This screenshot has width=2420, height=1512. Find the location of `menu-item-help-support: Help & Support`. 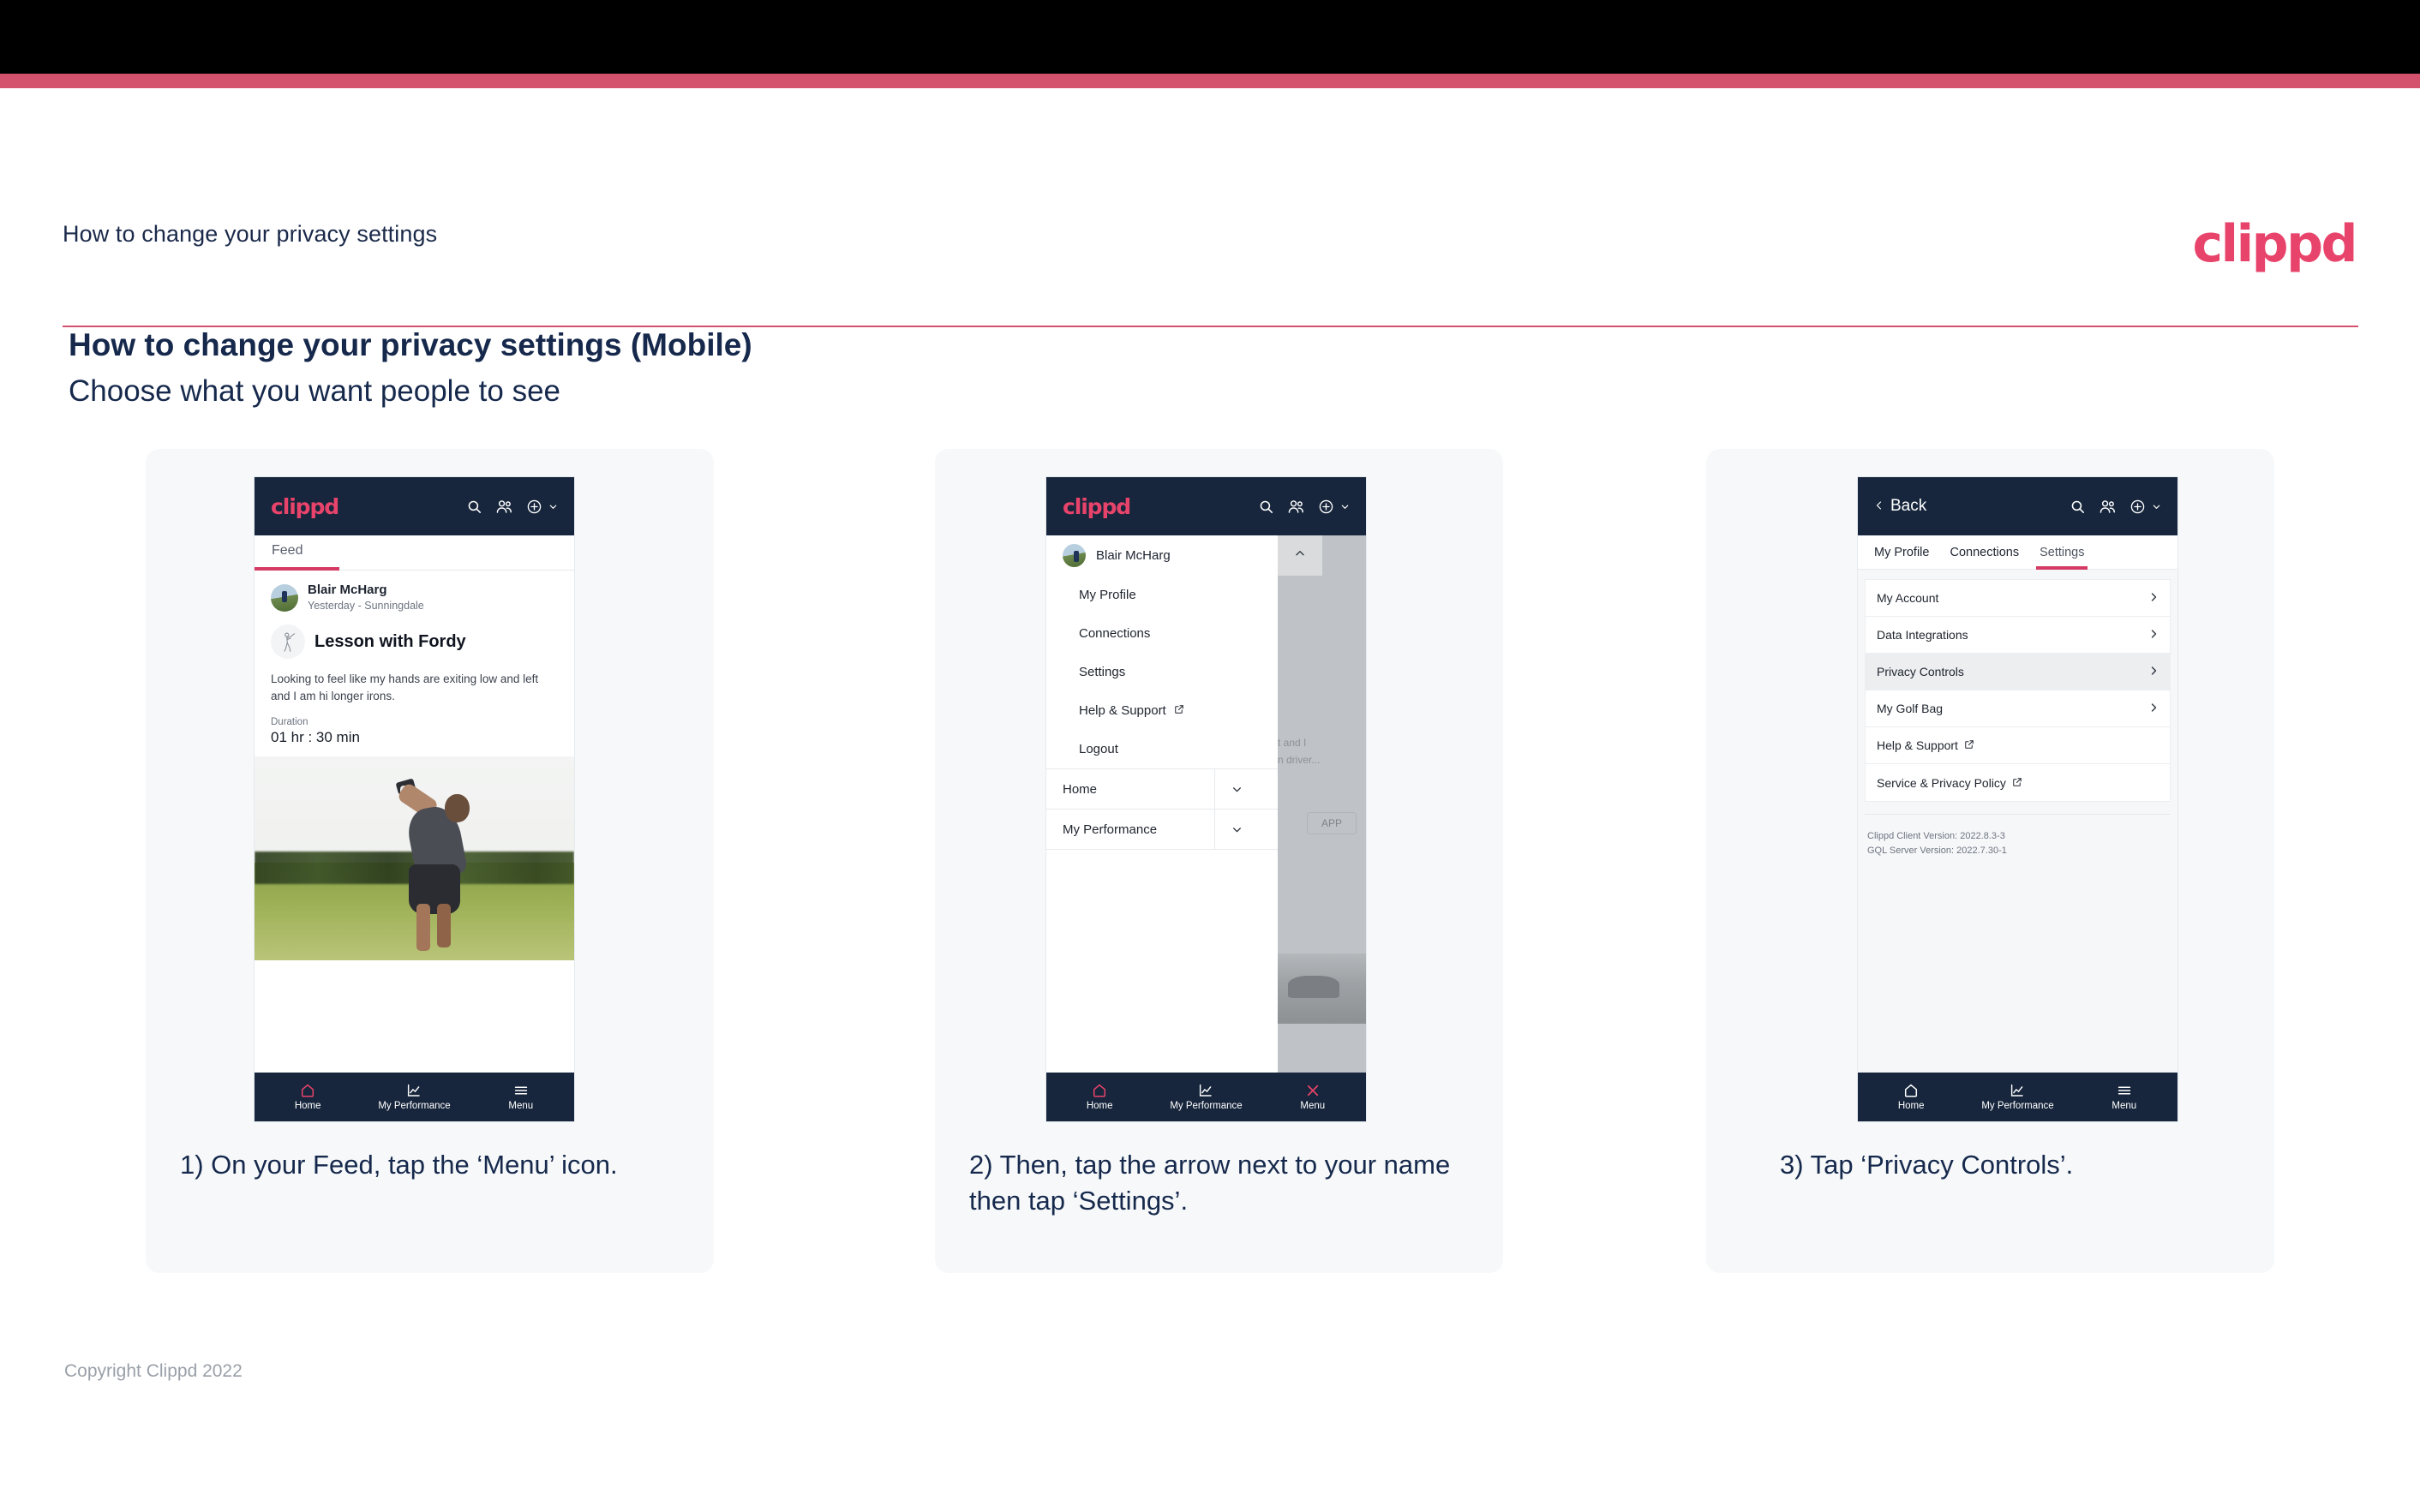

menu-item-help-support: Help & Support is located at coordinates (1162, 710).